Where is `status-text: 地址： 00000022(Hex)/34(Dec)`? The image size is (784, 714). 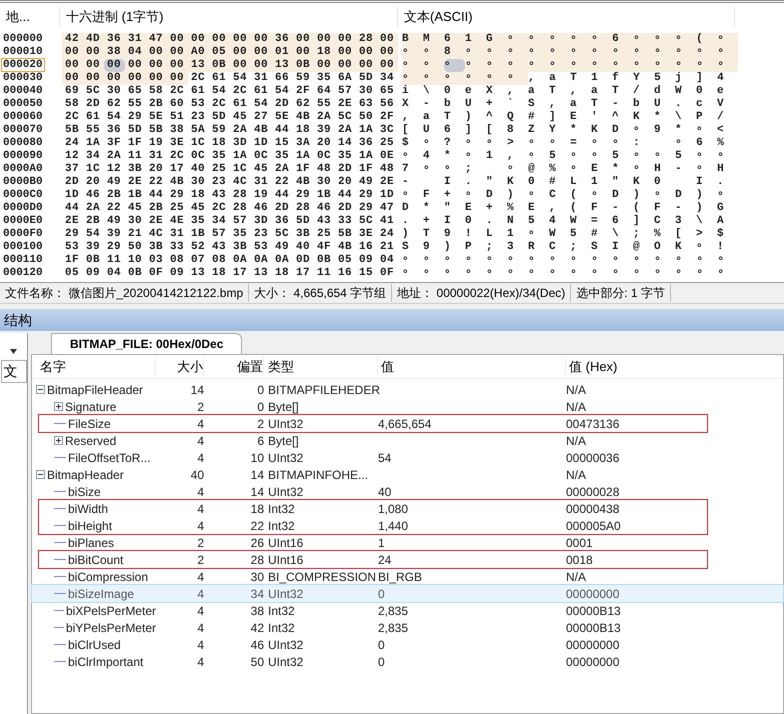
status-text: 地址： 00000022(Hex)/34(Dec) is located at coordinates (482, 293).